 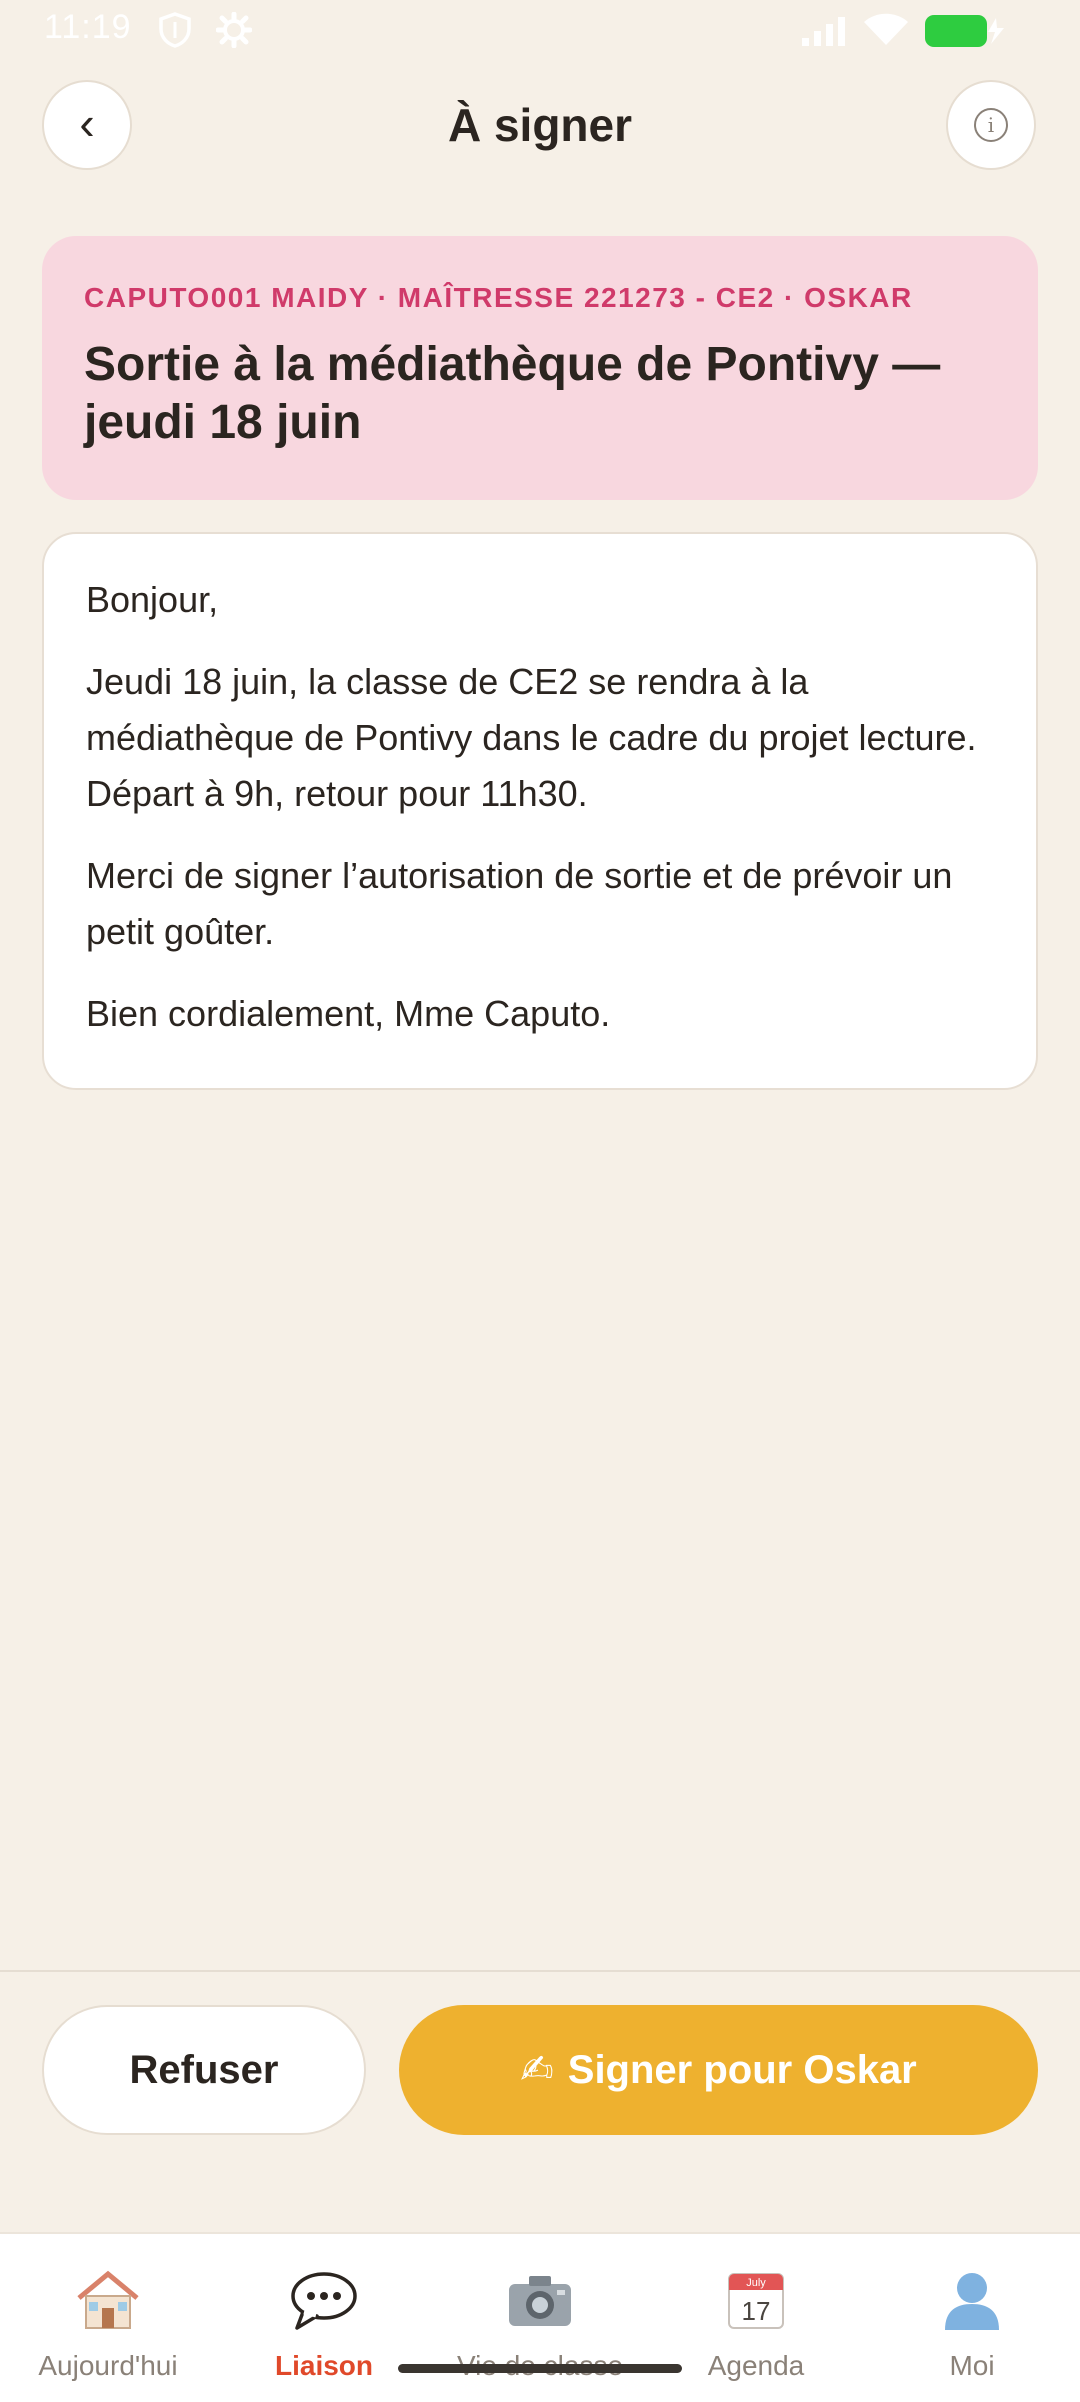 I want to click on tab-vie-de-classe: Vie de classe, so click(x=540, y=2318).